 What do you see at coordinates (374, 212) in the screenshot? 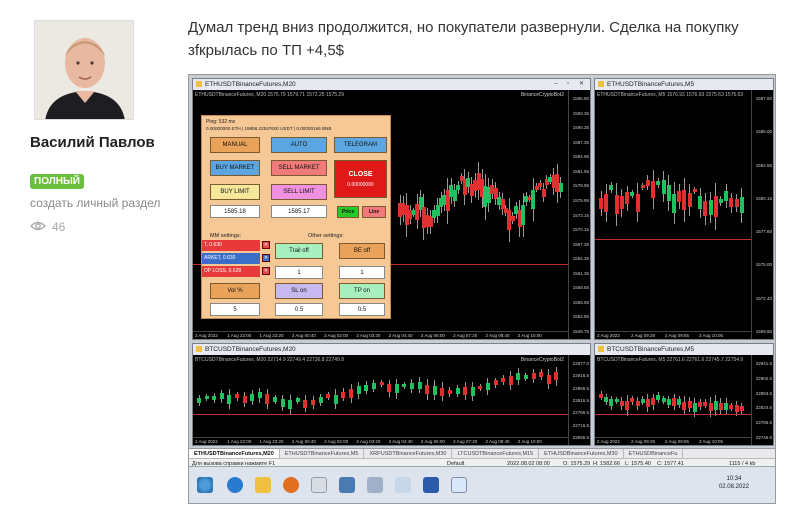
I see `line-button: Line` at bounding box center [374, 212].